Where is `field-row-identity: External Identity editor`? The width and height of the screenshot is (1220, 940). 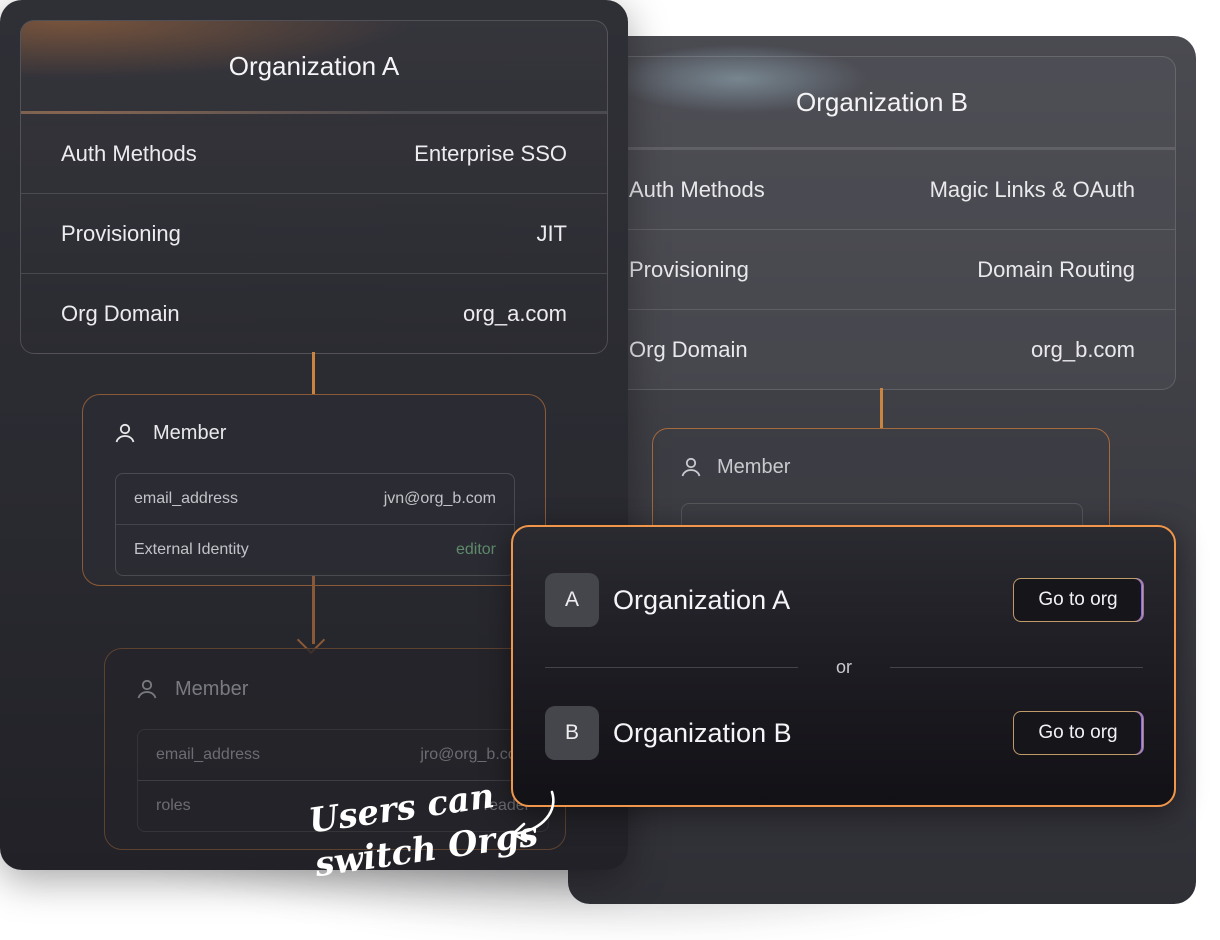 field-row-identity: External Identity editor is located at coordinates (315, 549).